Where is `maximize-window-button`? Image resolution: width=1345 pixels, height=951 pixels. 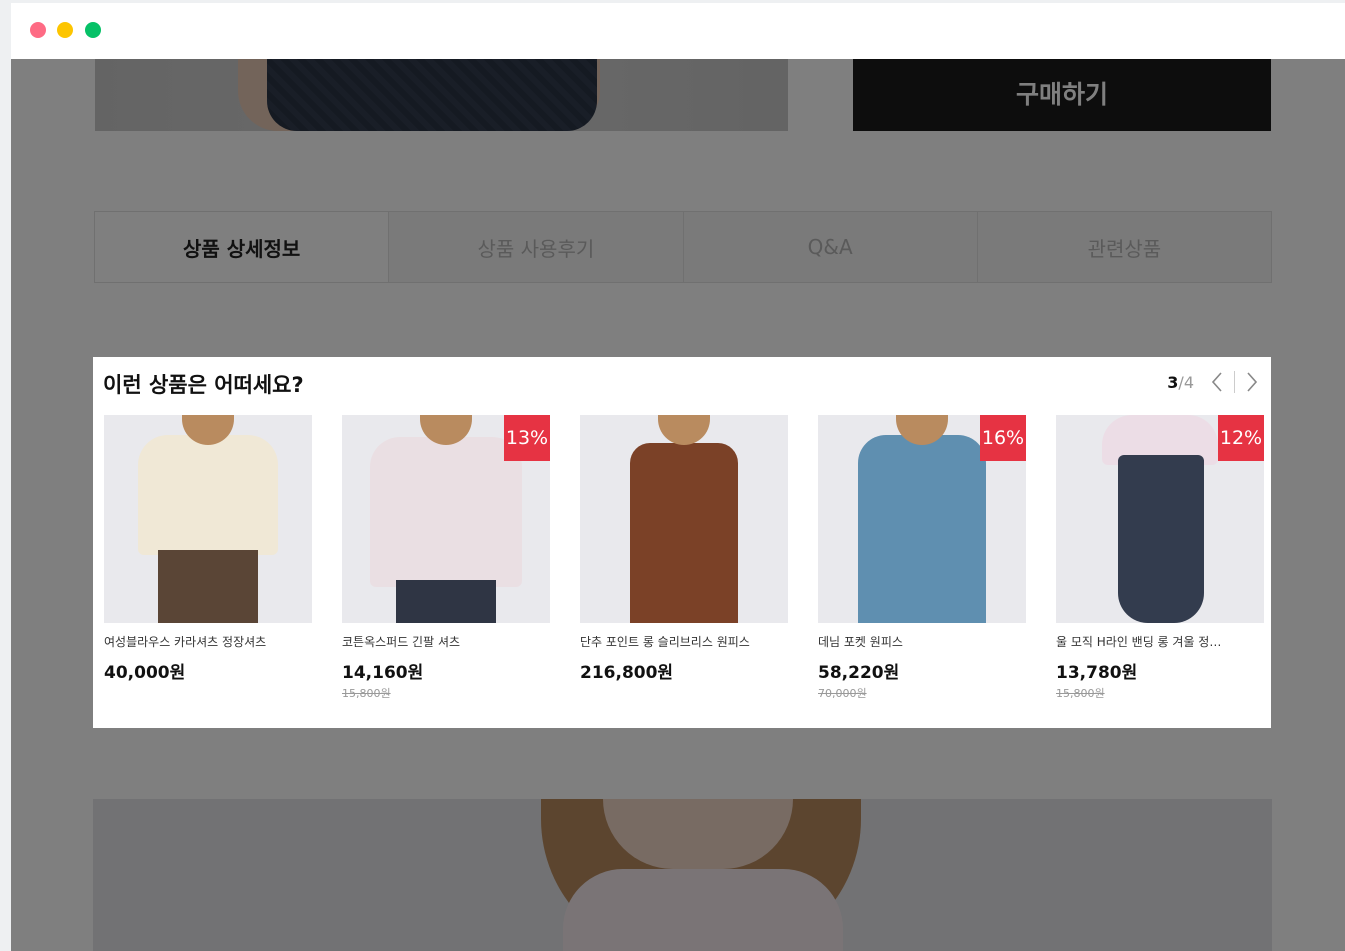
maximize-window-button is located at coordinates (93, 30).